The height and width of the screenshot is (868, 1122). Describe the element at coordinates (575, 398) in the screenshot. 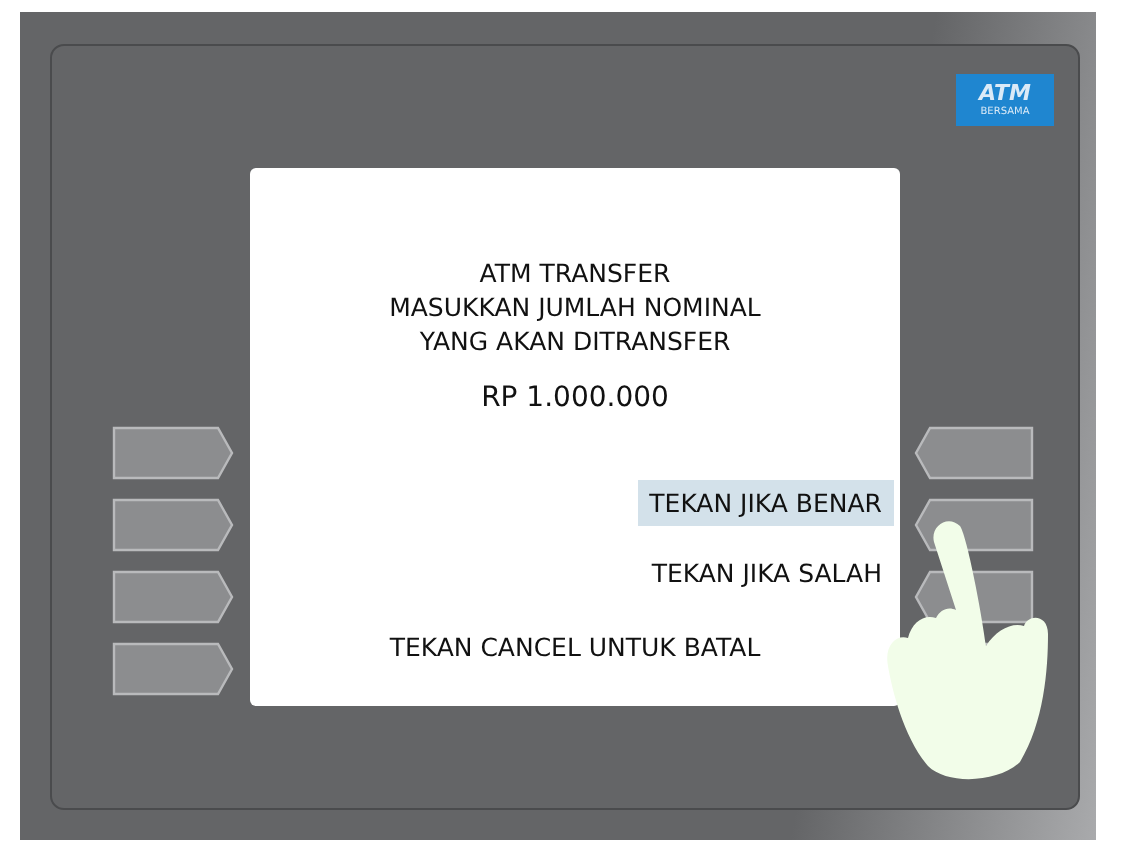

I see `transfer-amount: RP 1.000.000` at that location.